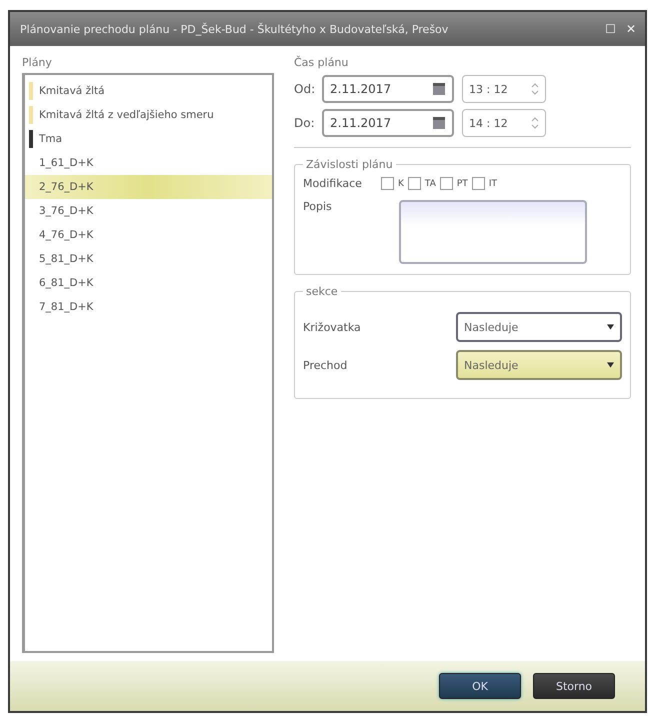 The width and height of the screenshot is (653, 719). What do you see at coordinates (322, 291) in the screenshot?
I see `group-label: sekce` at bounding box center [322, 291].